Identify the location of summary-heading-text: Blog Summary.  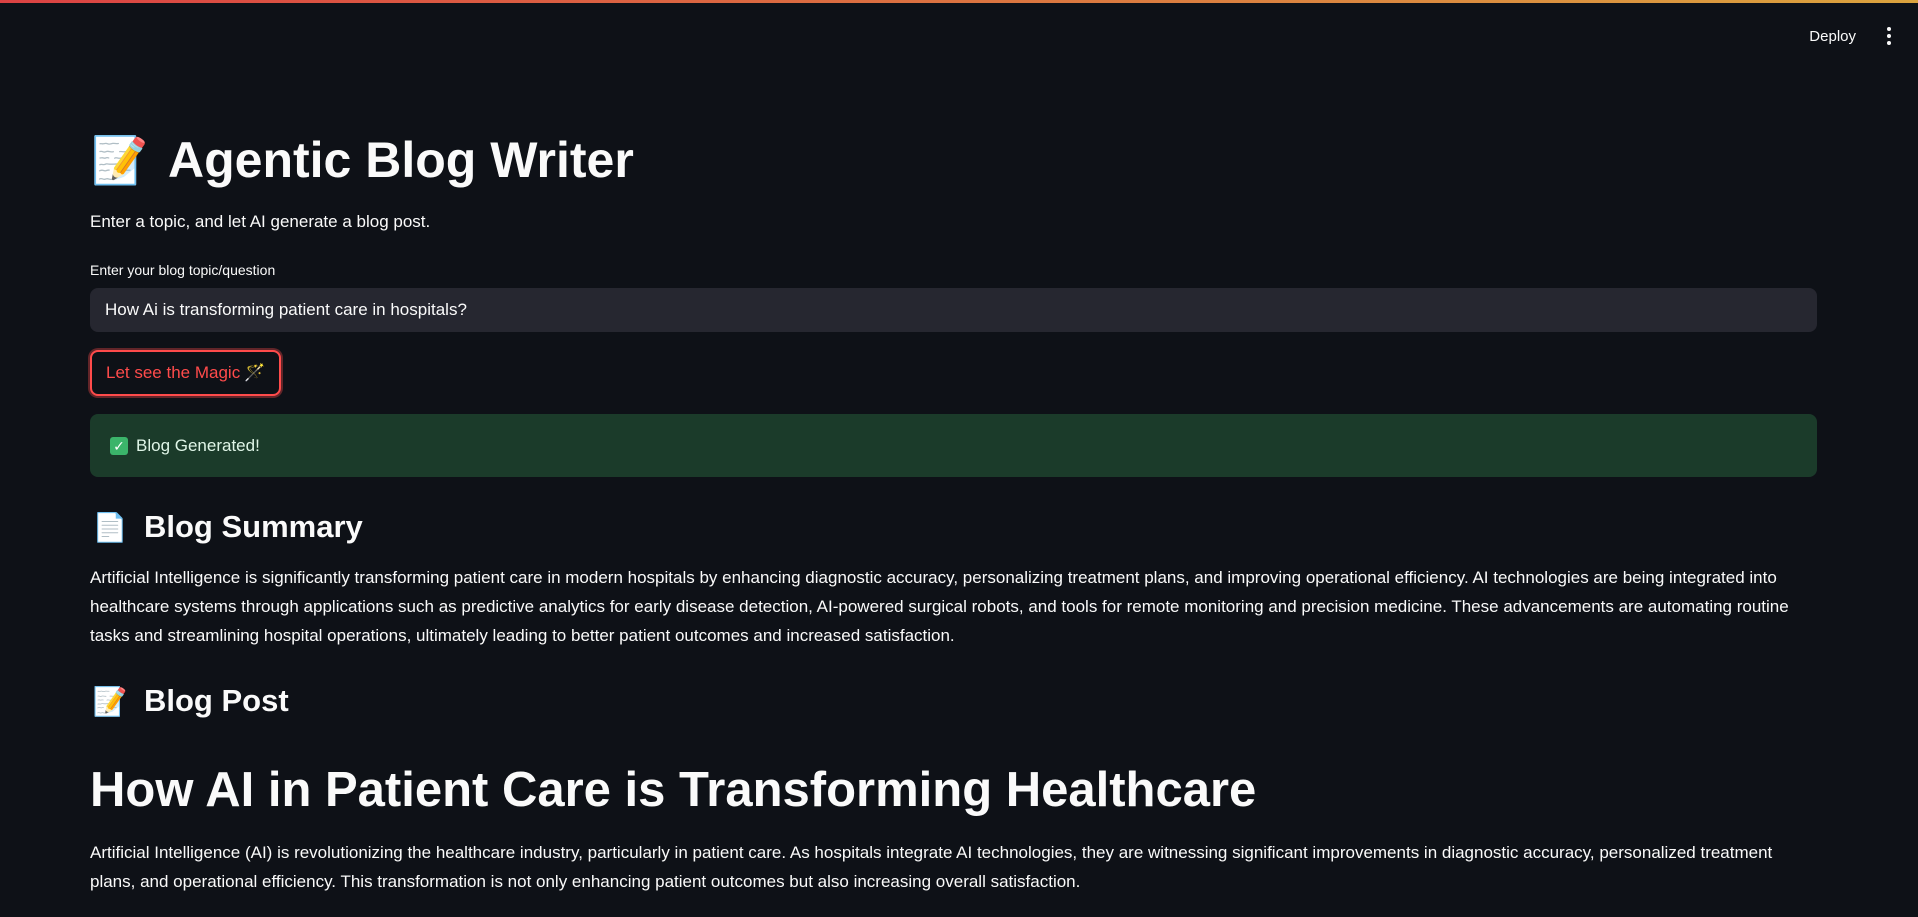
(253, 526).